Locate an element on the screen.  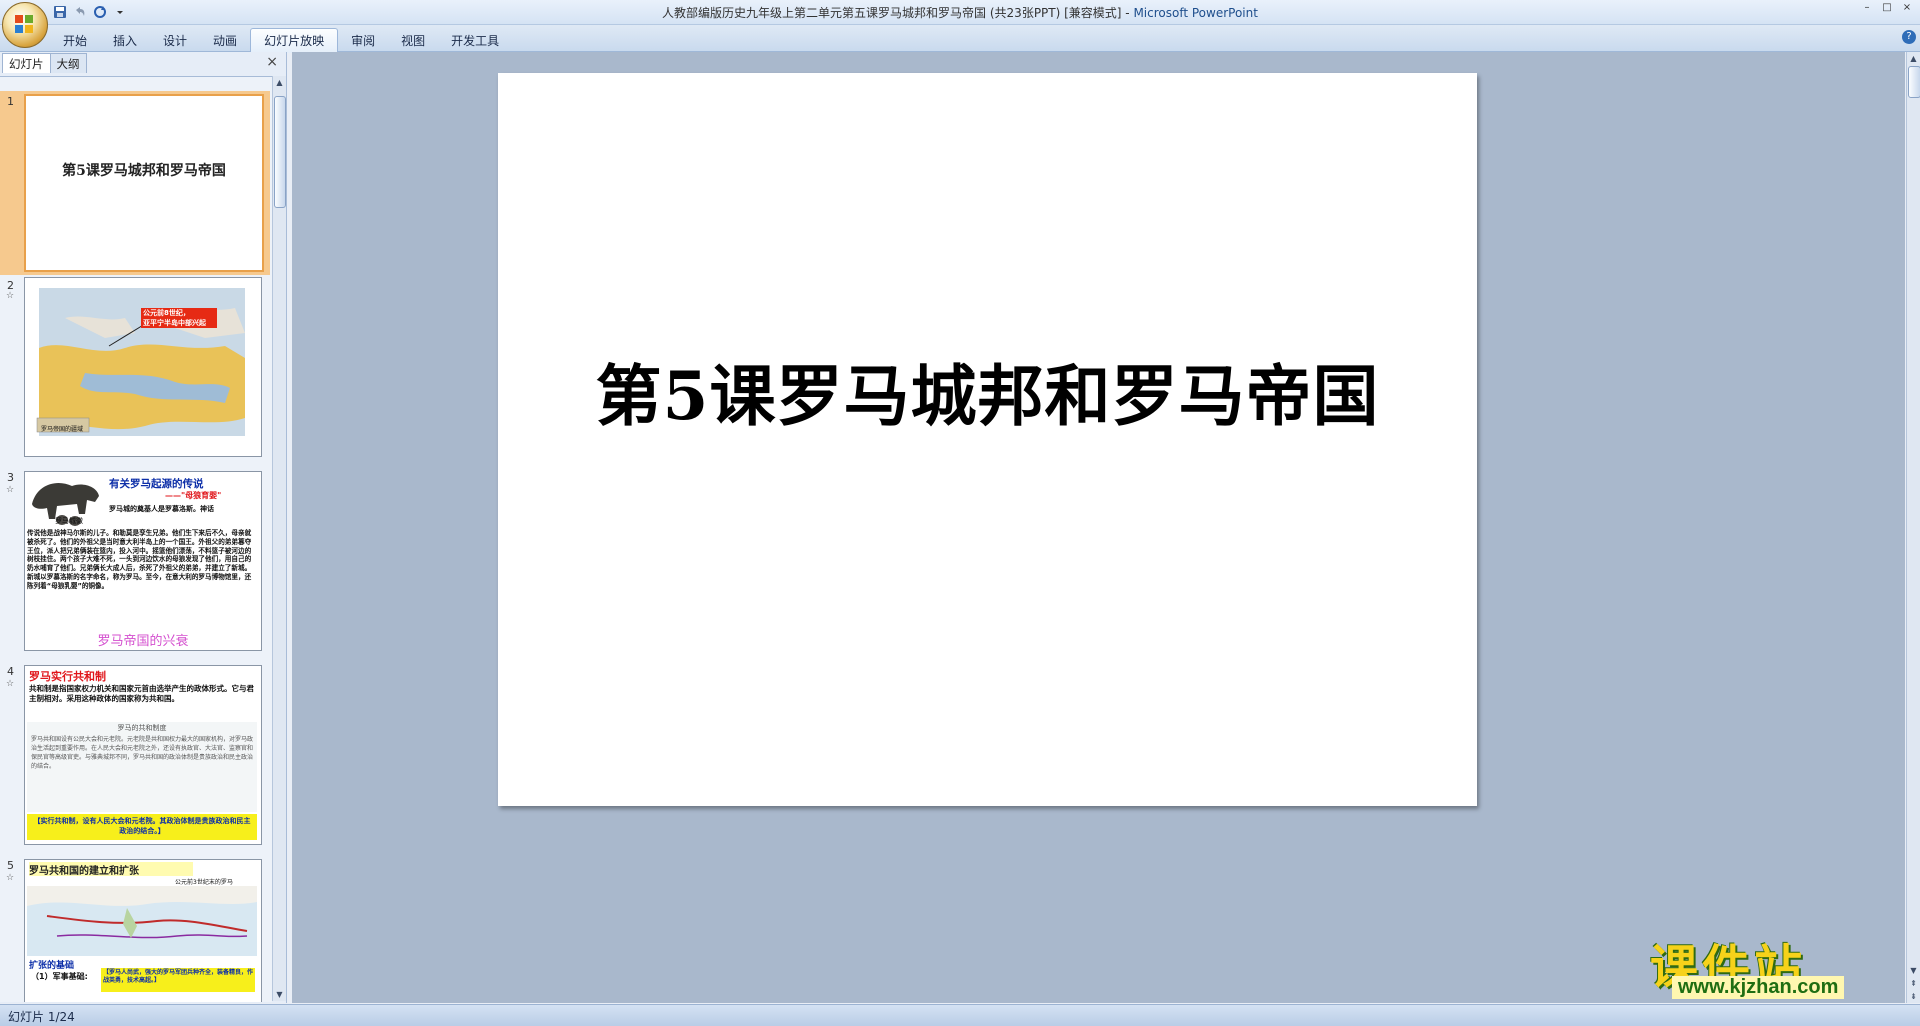
close-button: × is located at coordinates (1907, 8).